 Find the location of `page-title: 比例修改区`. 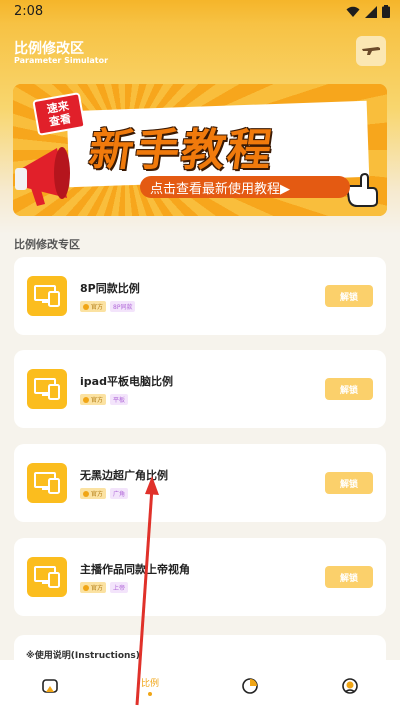

page-title: 比例修改区 is located at coordinates (49, 49).